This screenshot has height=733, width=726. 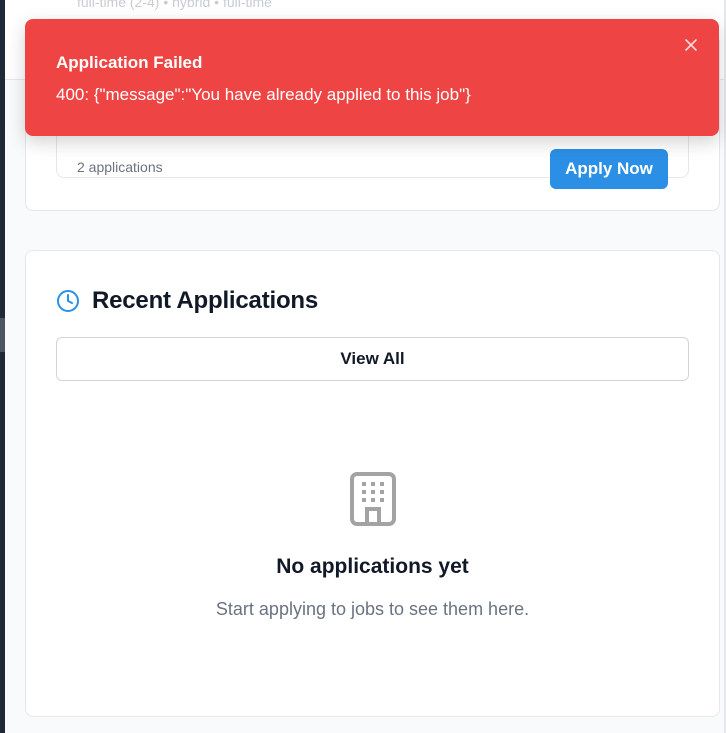 I want to click on sidebar-resize-handle, so click(x=2, y=335).